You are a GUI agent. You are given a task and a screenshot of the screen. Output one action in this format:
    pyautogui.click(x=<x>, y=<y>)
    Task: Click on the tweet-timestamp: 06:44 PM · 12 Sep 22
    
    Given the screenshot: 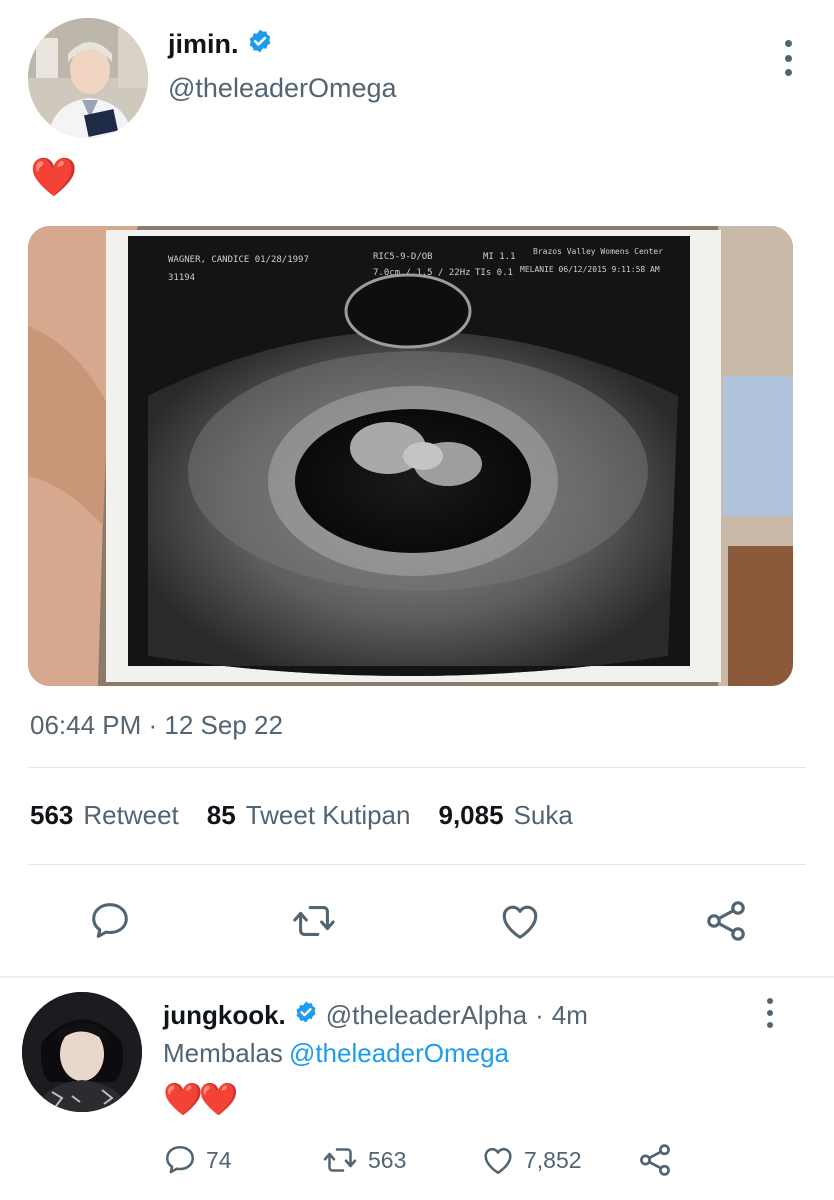 What is the action you would take?
    pyautogui.click(x=156, y=725)
    